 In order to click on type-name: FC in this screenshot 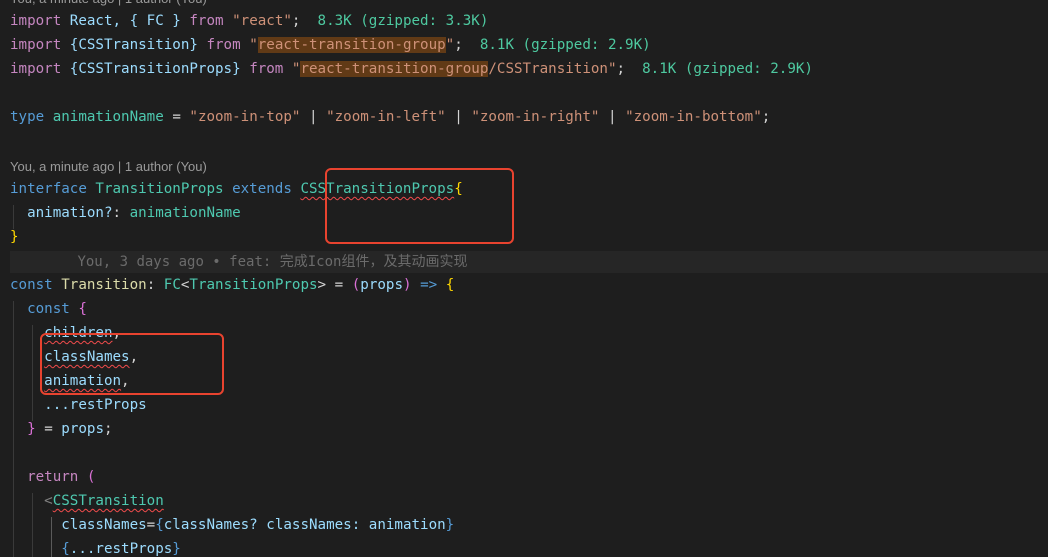, I will do `click(172, 285)`.